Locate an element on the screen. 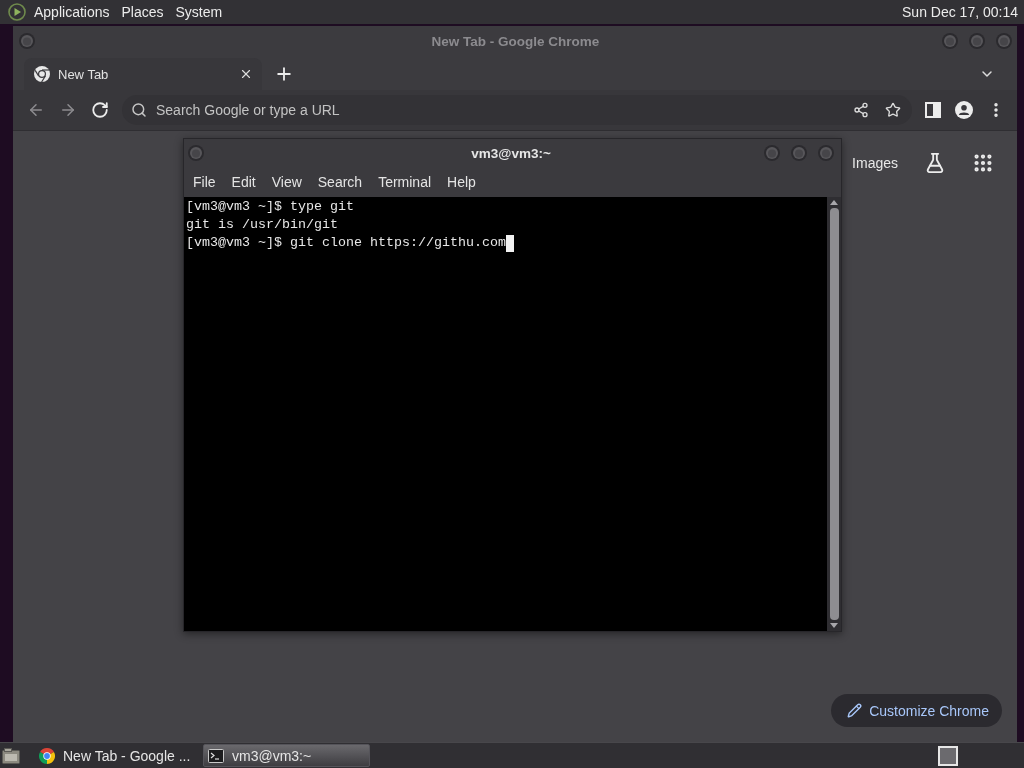  menu-item: View is located at coordinates (286, 182).